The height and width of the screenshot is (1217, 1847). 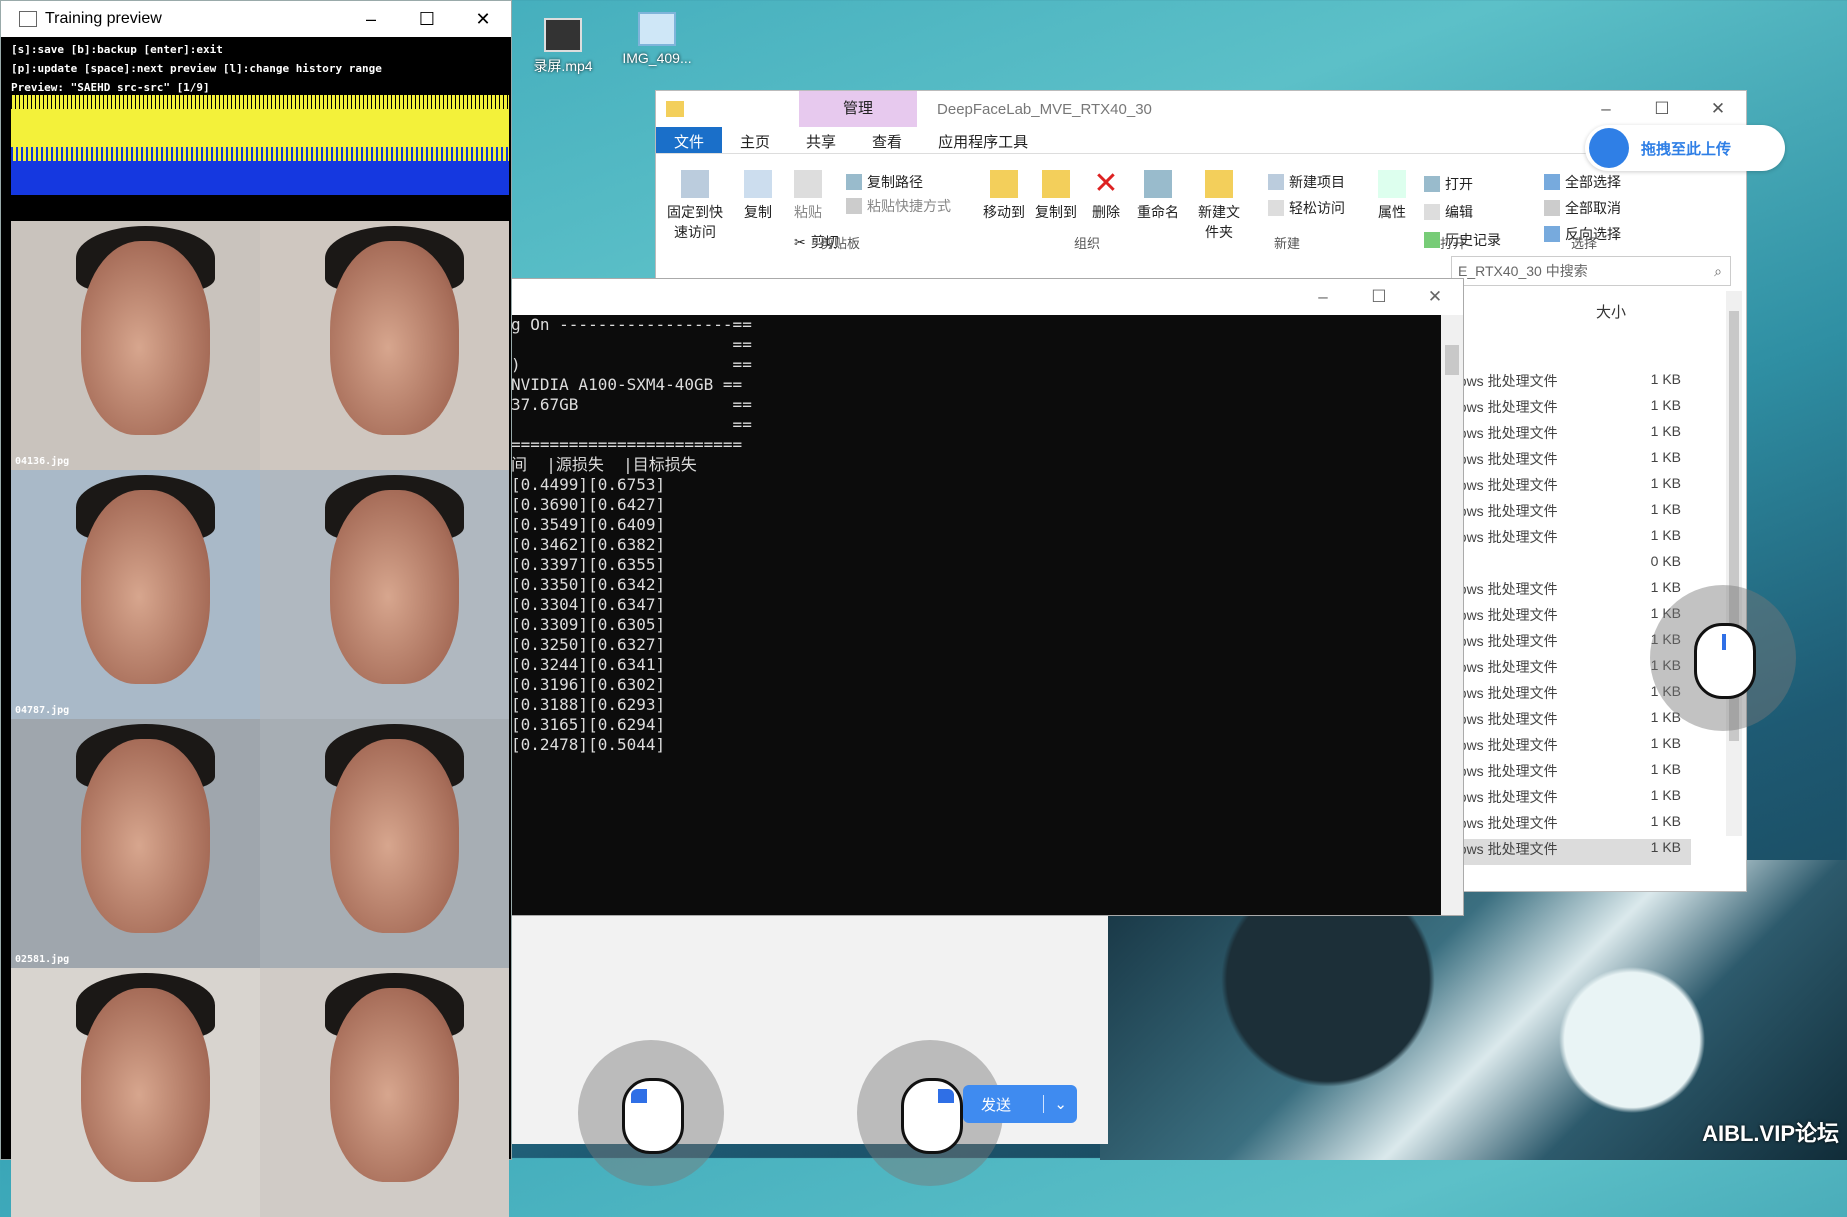 I want to click on explorer-titlebar: 管理 DeepFaceLab_MVE_RTX40_30 – ☐ ✕, so click(x=1201, y=109).